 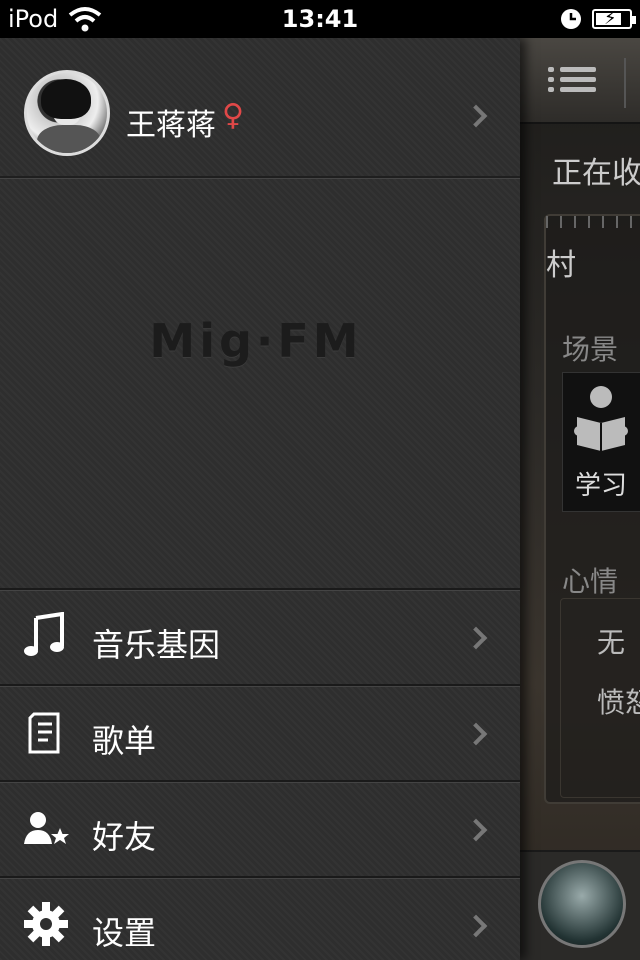 I want to click on now-playing-bar, so click(x=580, y=905).